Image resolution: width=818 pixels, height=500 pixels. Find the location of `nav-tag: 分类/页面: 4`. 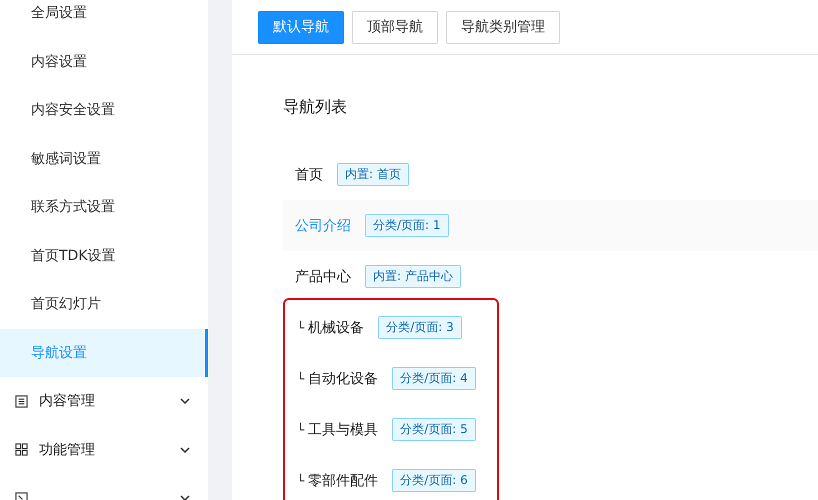

nav-tag: 分类/页面: 4 is located at coordinates (434, 378).